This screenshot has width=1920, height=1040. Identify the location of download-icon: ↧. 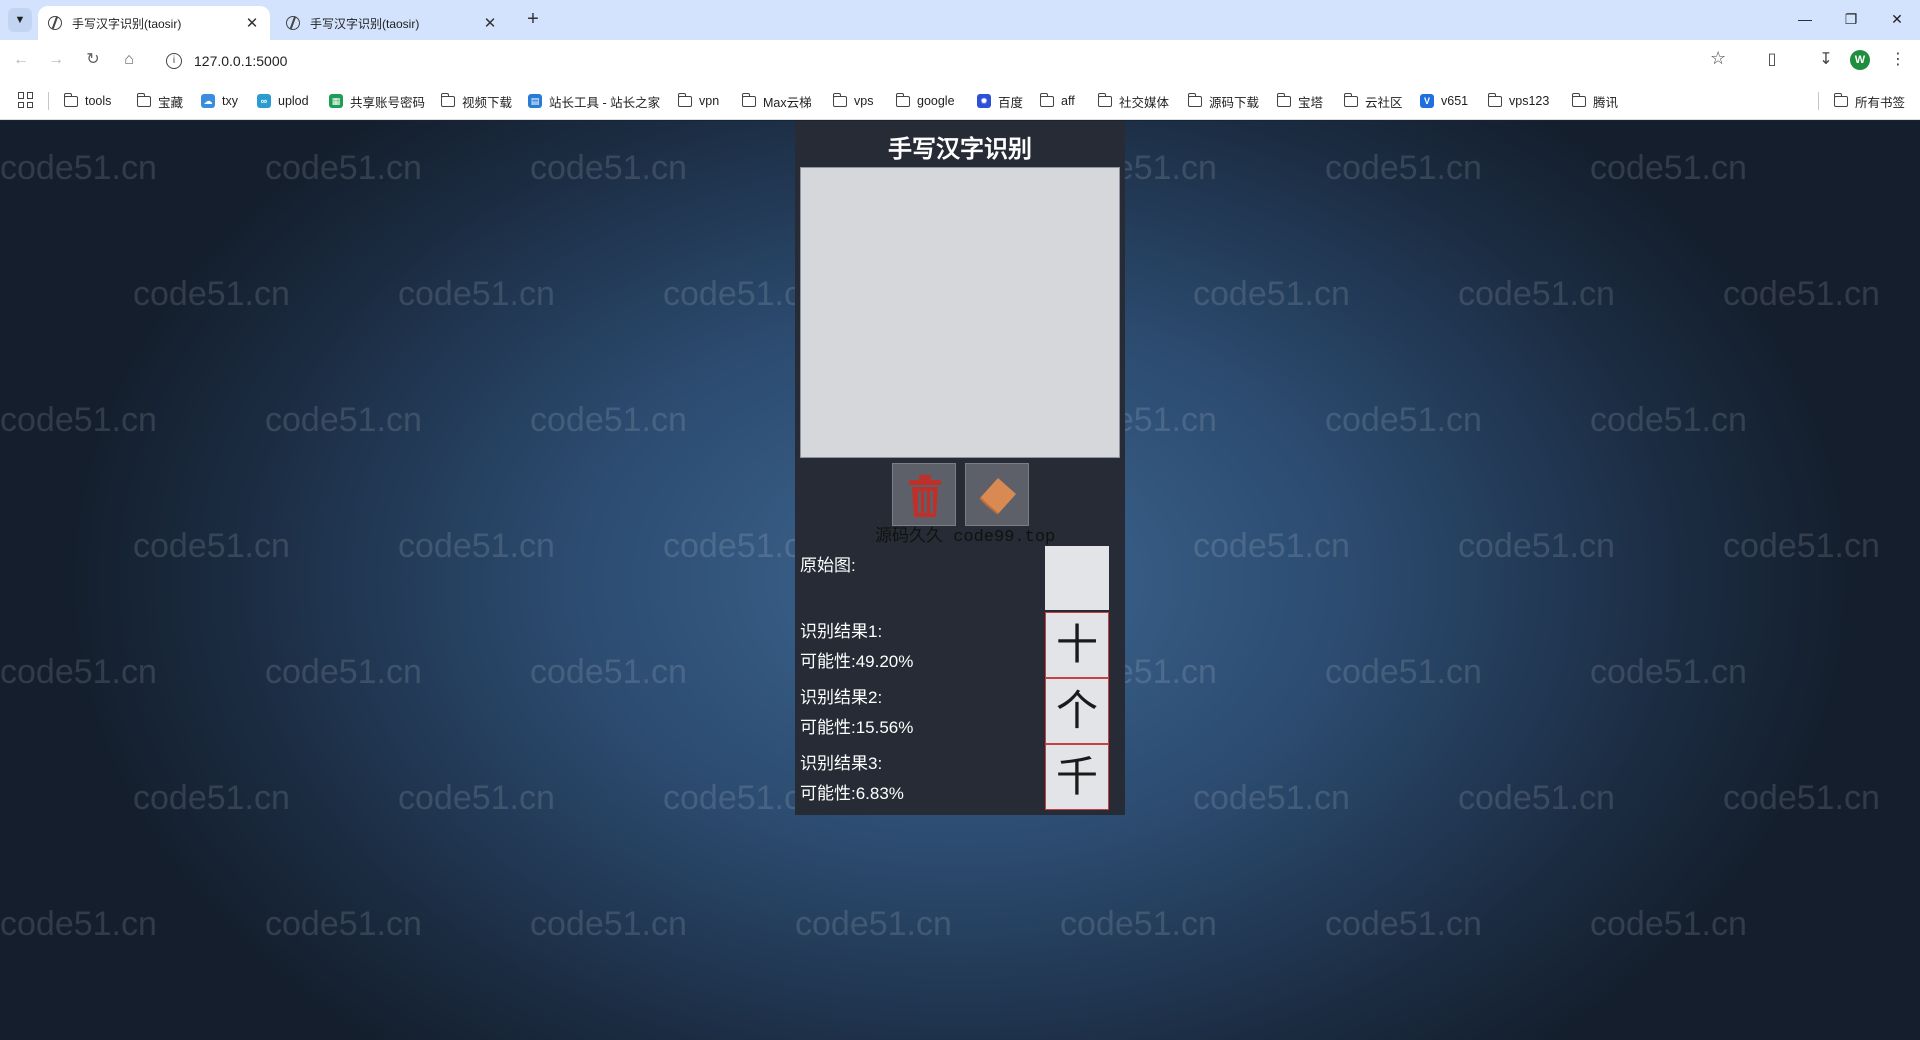
(1826, 60).